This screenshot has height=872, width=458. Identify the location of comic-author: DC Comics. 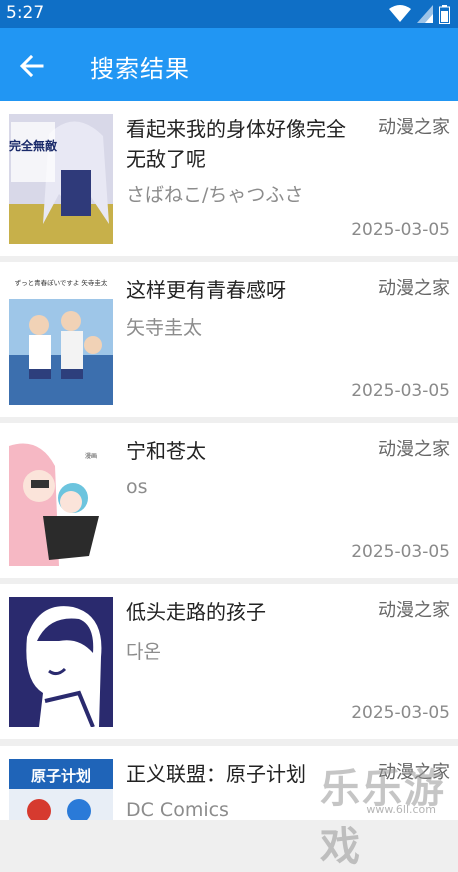
(177, 809).